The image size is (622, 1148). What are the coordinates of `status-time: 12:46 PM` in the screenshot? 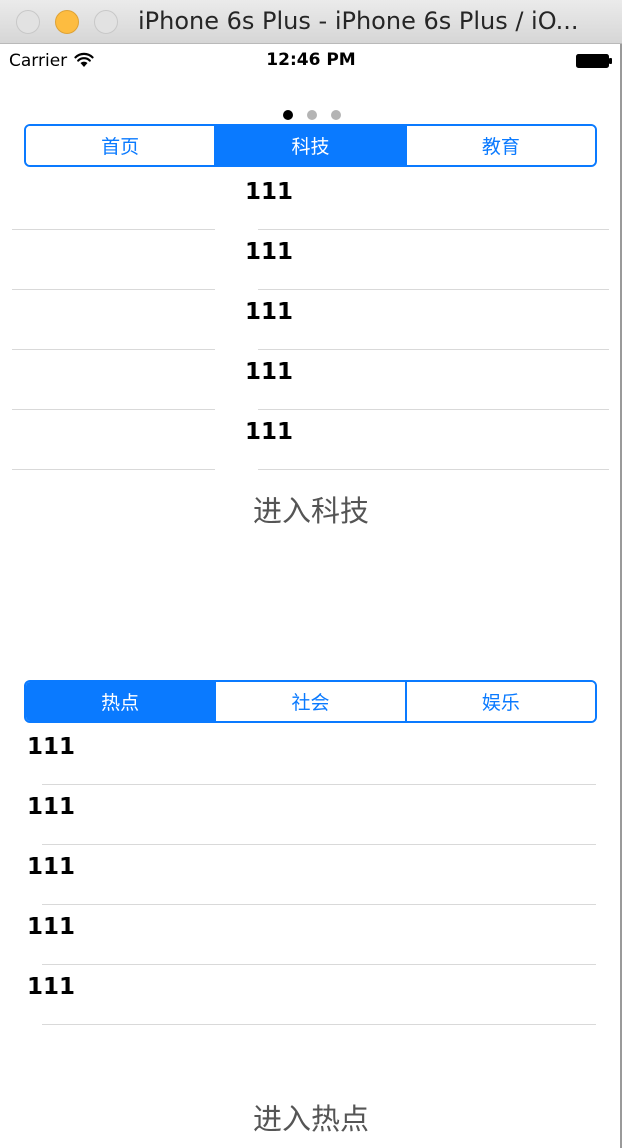 It's located at (311, 60).